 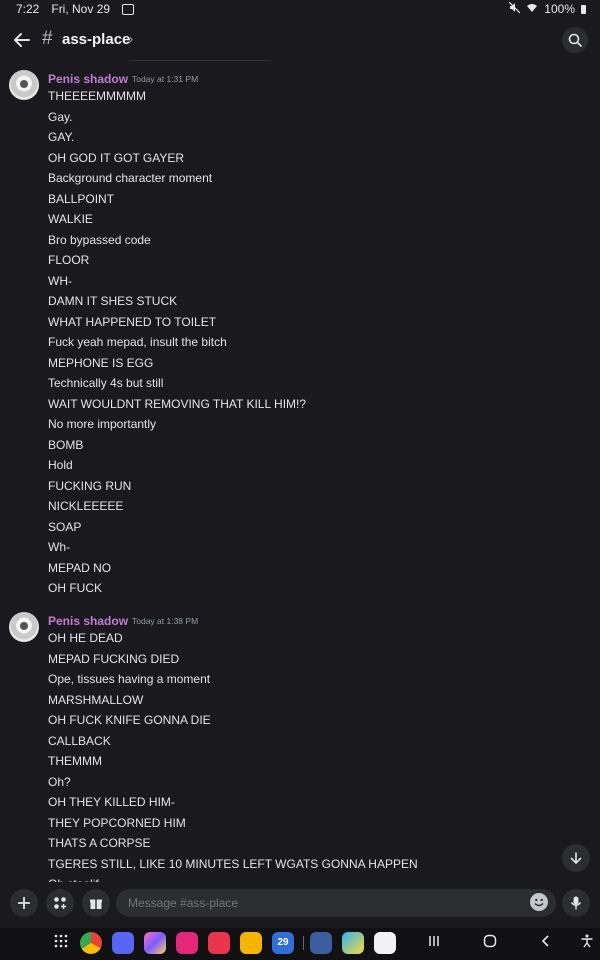 What do you see at coordinates (490, 944) in the screenshot?
I see `home-icon` at bounding box center [490, 944].